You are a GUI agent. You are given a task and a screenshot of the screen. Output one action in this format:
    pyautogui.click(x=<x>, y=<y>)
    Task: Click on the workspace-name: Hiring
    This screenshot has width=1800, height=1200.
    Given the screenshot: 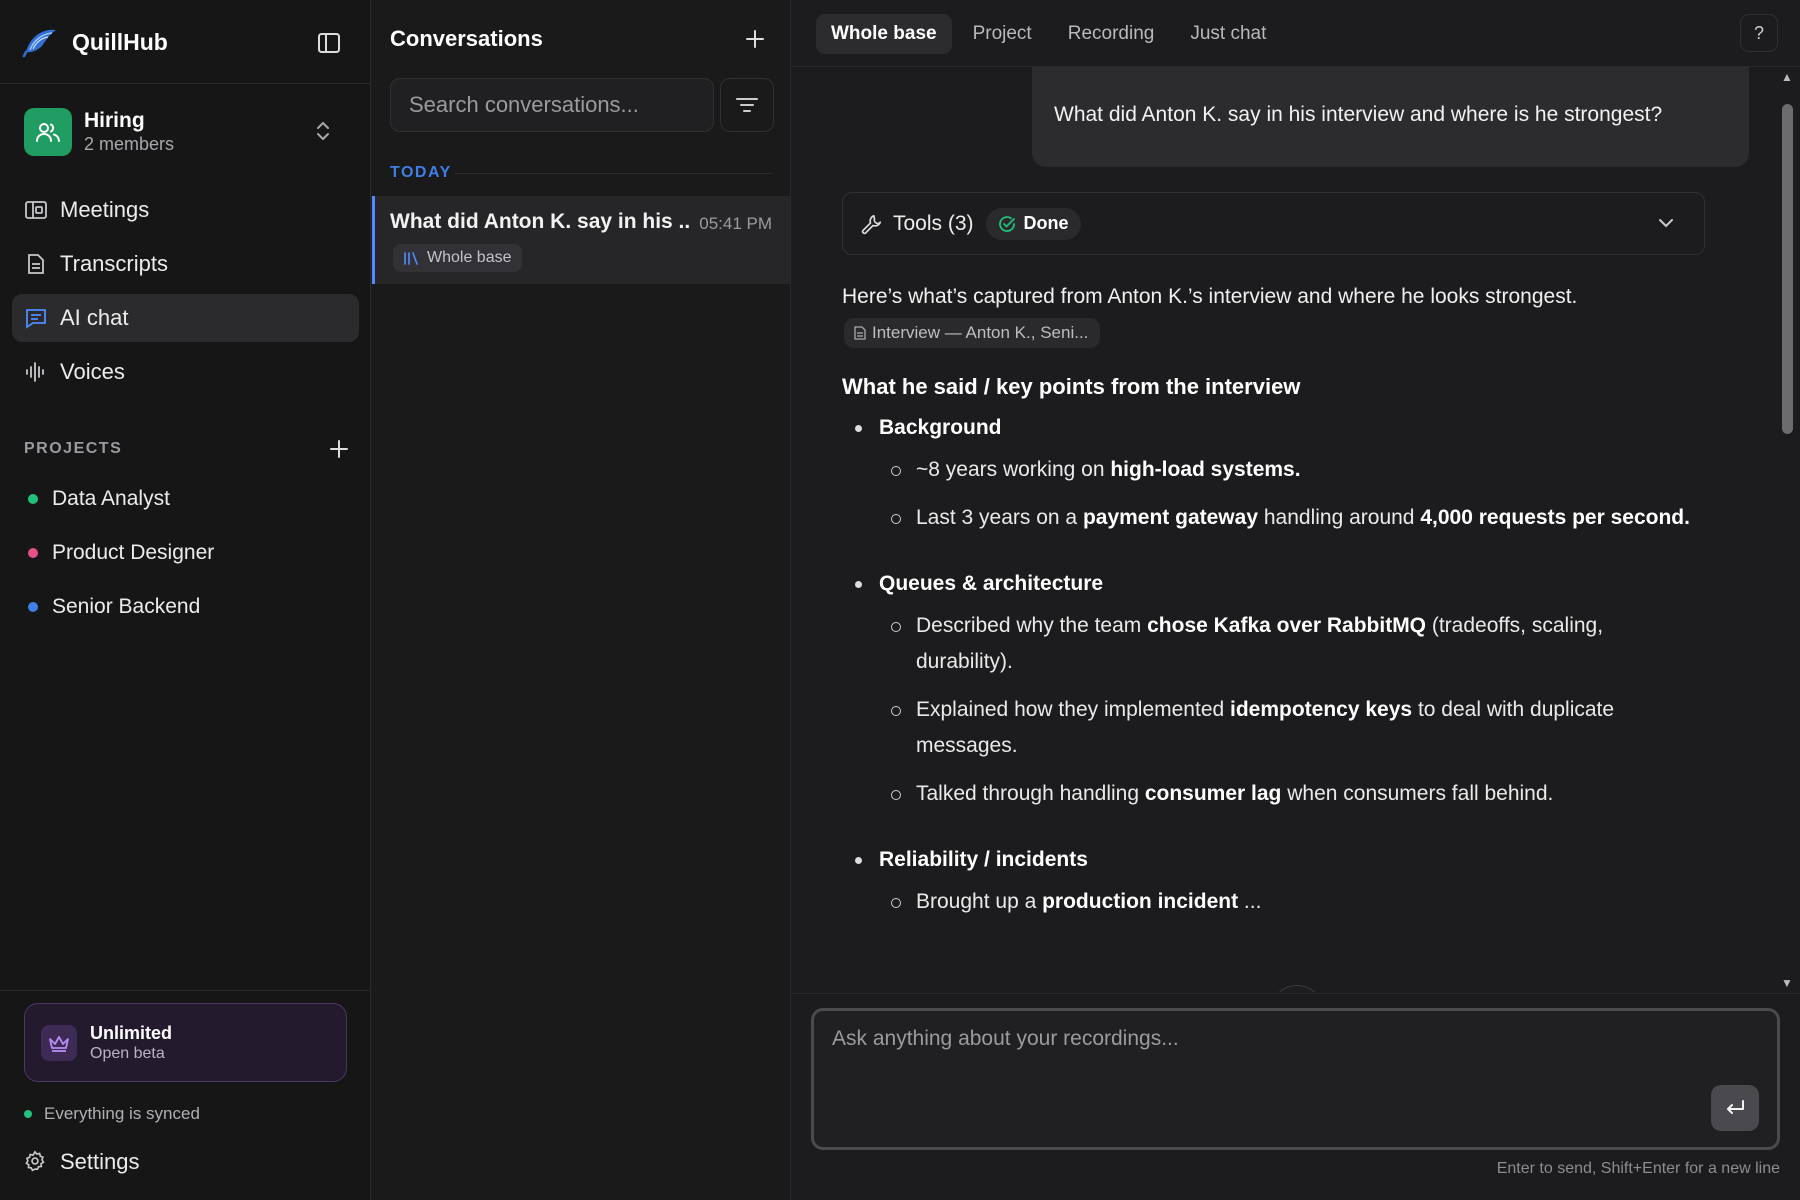 What is the action you would take?
    pyautogui.click(x=114, y=120)
    